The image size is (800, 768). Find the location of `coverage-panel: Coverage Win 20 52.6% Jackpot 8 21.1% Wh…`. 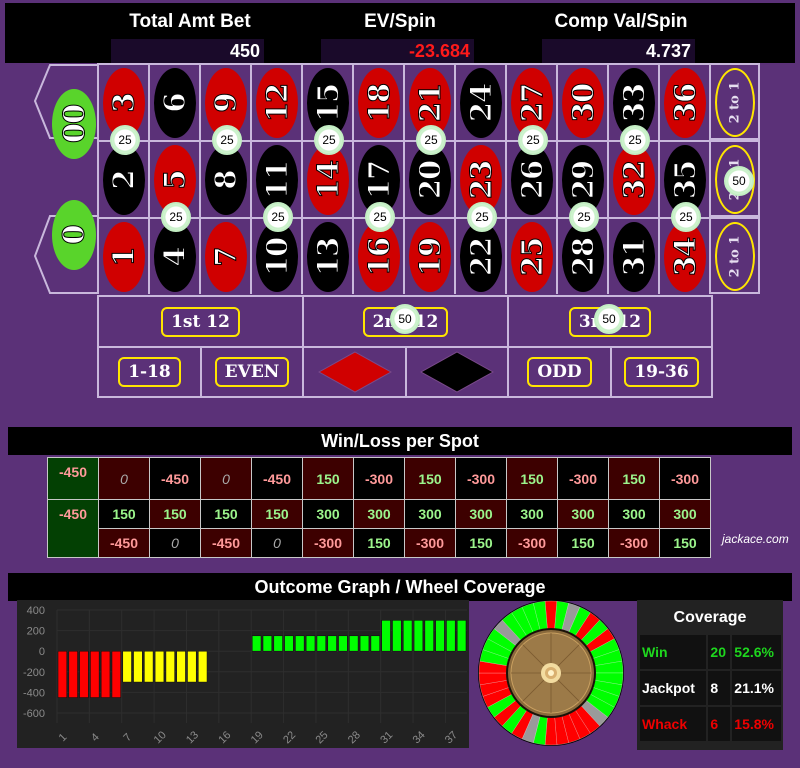

coverage-panel: Coverage Win 20 52.6% Jackpot 8 21.1% Wh… is located at coordinates (710, 675).